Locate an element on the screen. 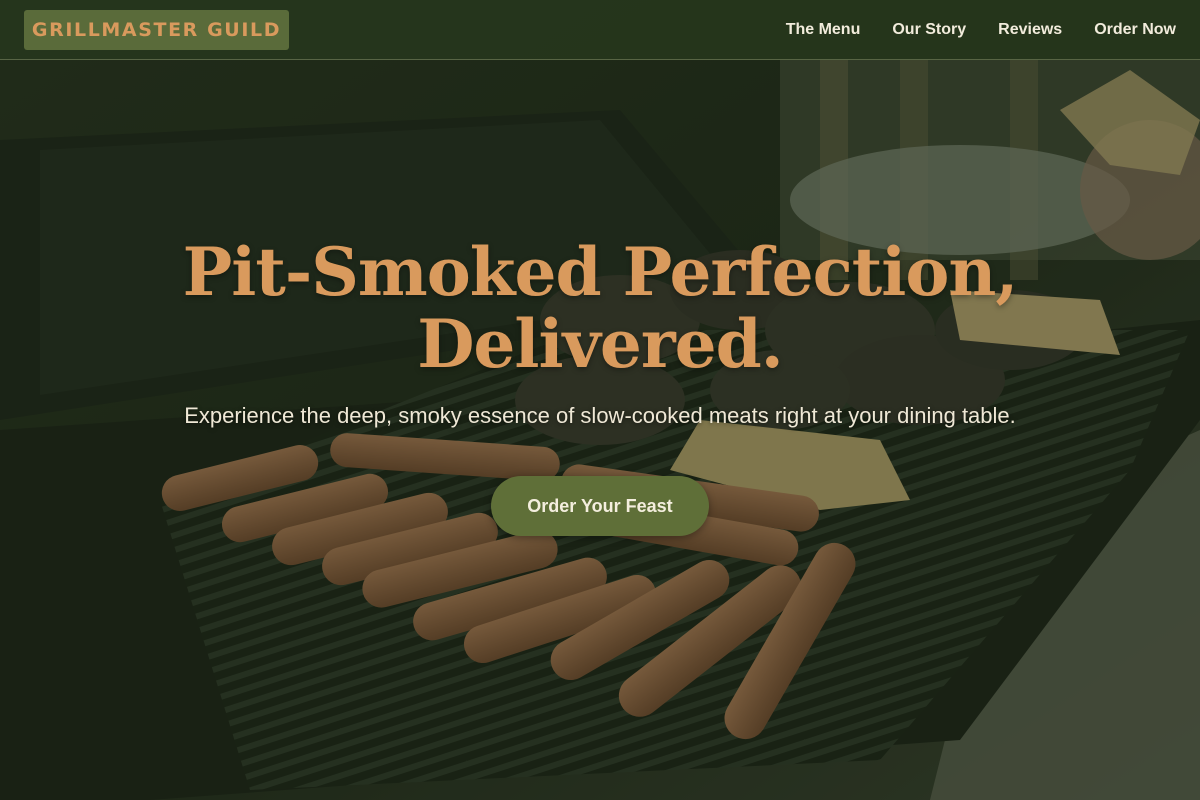 The width and height of the screenshot is (1200, 800). nav-link-reviews: Reviews is located at coordinates (1030, 30).